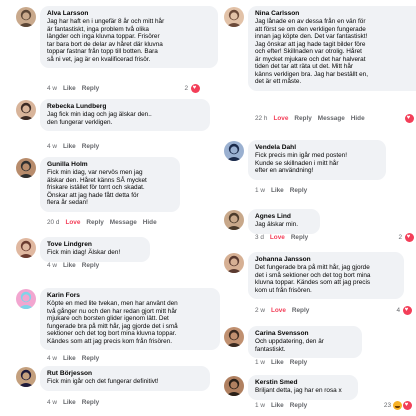  I want to click on comment-timestamp: 2 w, so click(260, 310).